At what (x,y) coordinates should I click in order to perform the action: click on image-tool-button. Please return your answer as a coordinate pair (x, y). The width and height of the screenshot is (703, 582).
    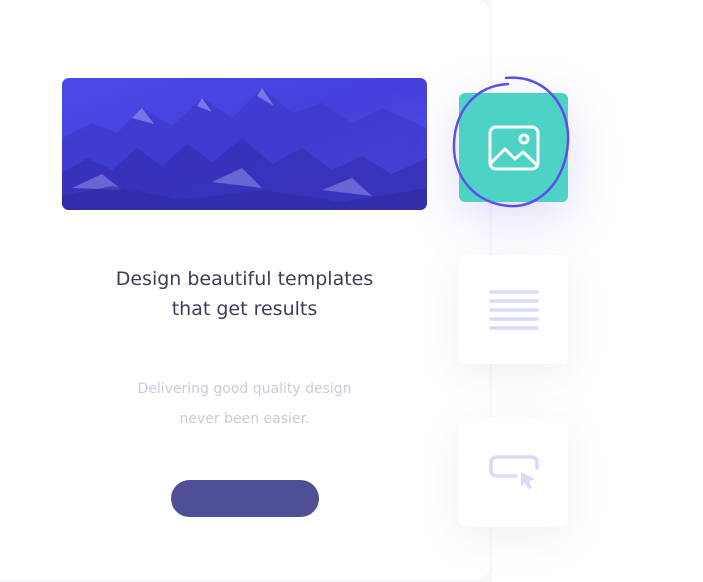
    Looking at the image, I should click on (513, 147).